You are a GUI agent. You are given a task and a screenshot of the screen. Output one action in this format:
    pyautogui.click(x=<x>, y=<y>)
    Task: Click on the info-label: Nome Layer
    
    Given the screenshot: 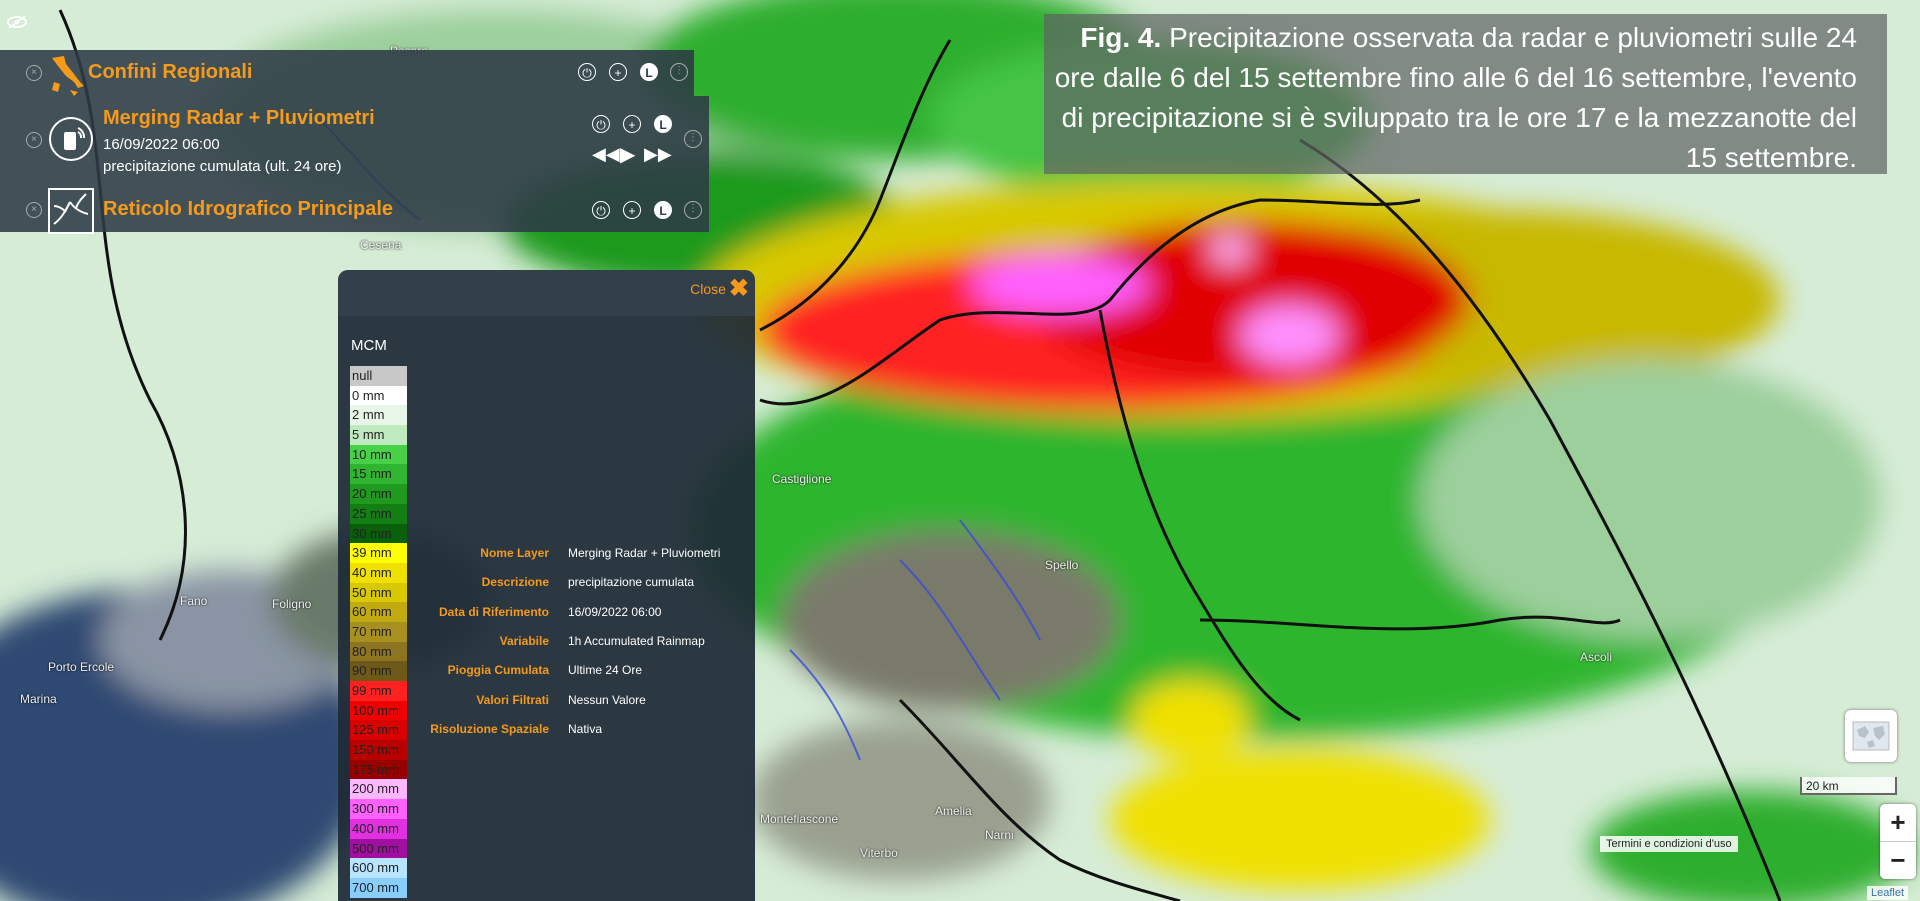 What is the action you would take?
    pyautogui.click(x=514, y=553)
    